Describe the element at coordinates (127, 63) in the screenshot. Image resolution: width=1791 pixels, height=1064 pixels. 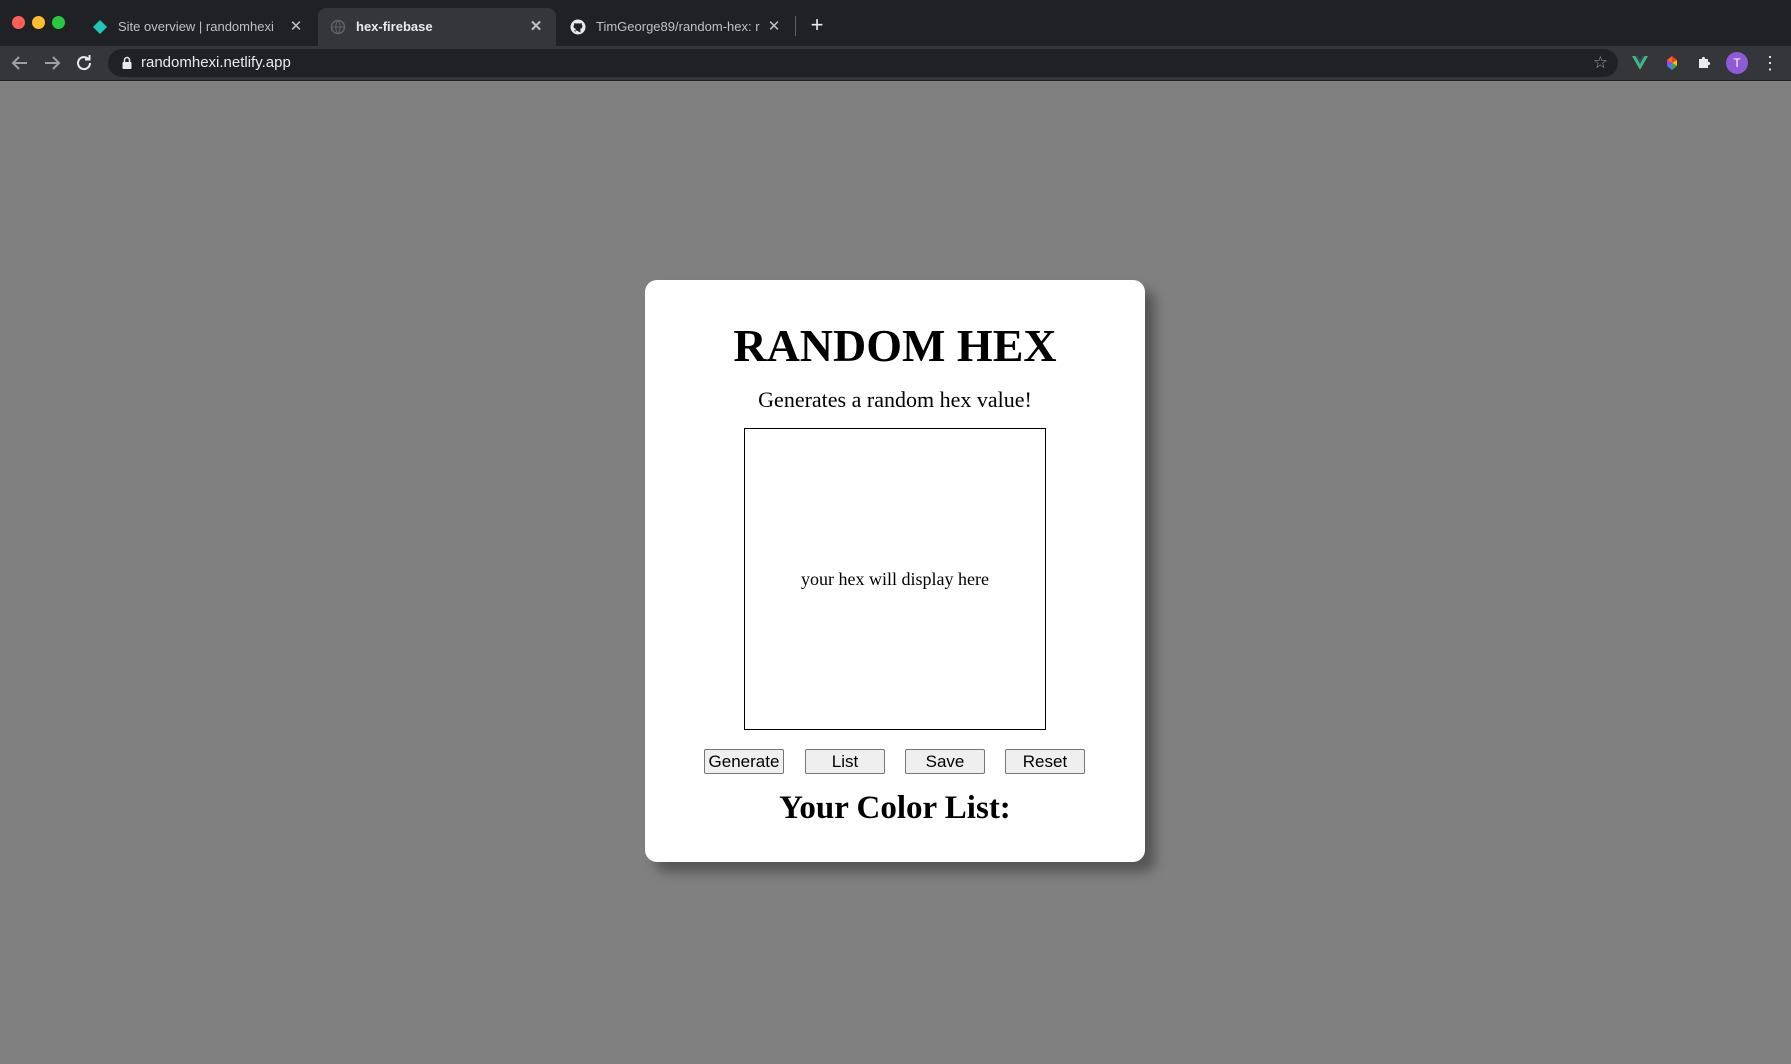
I see `lock-icon` at that location.